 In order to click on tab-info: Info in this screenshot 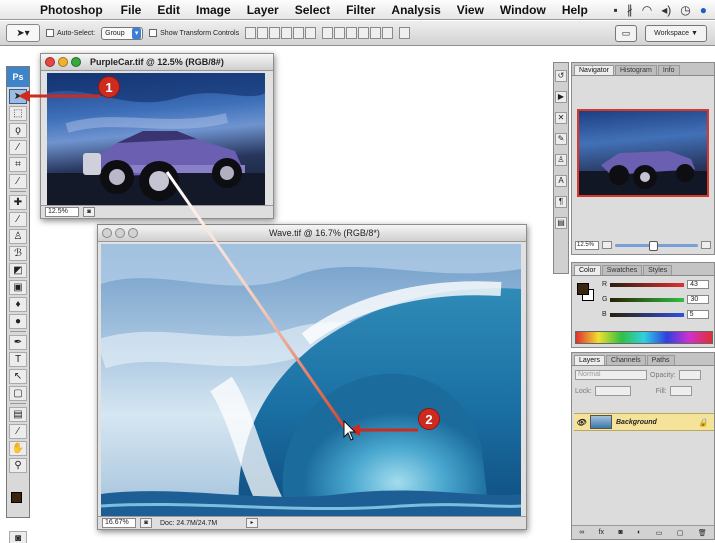, I will do `click(668, 70)`.